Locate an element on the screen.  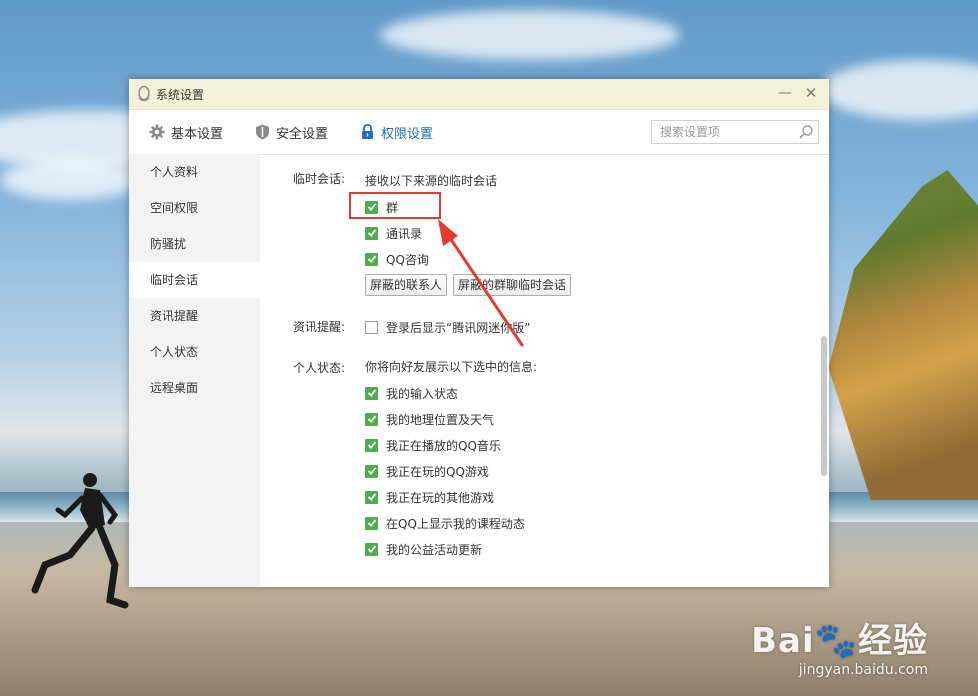
sidebar-item-temp-chat: 临时会话 is located at coordinates (194, 280).